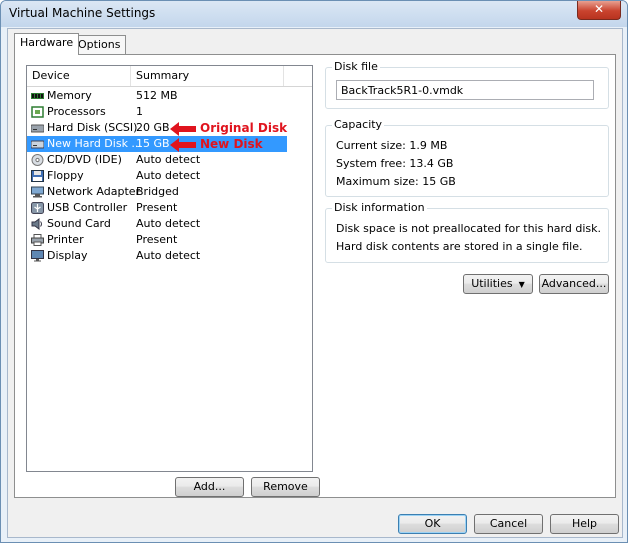  What do you see at coordinates (584, 524) in the screenshot?
I see `help-button: Help` at bounding box center [584, 524].